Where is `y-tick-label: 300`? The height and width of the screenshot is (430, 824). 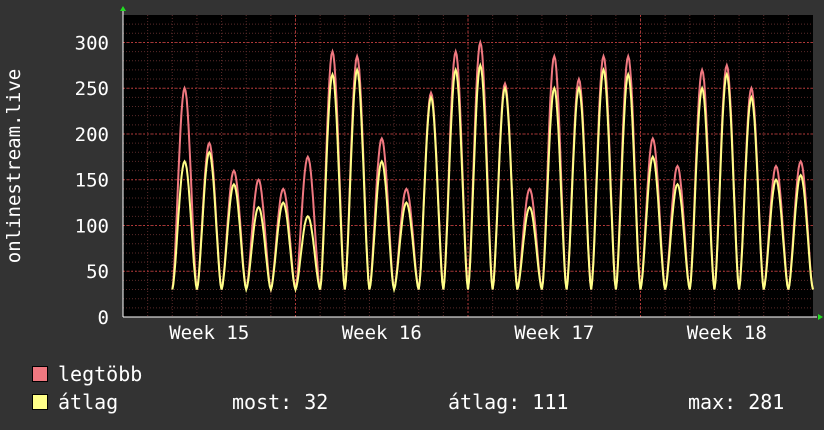
y-tick-label: 300 is located at coordinates (92, 43).